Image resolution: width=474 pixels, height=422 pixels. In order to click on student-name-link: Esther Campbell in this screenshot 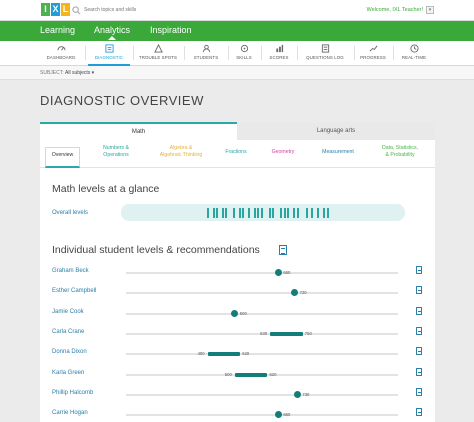, I will do `click(74, 291)`.